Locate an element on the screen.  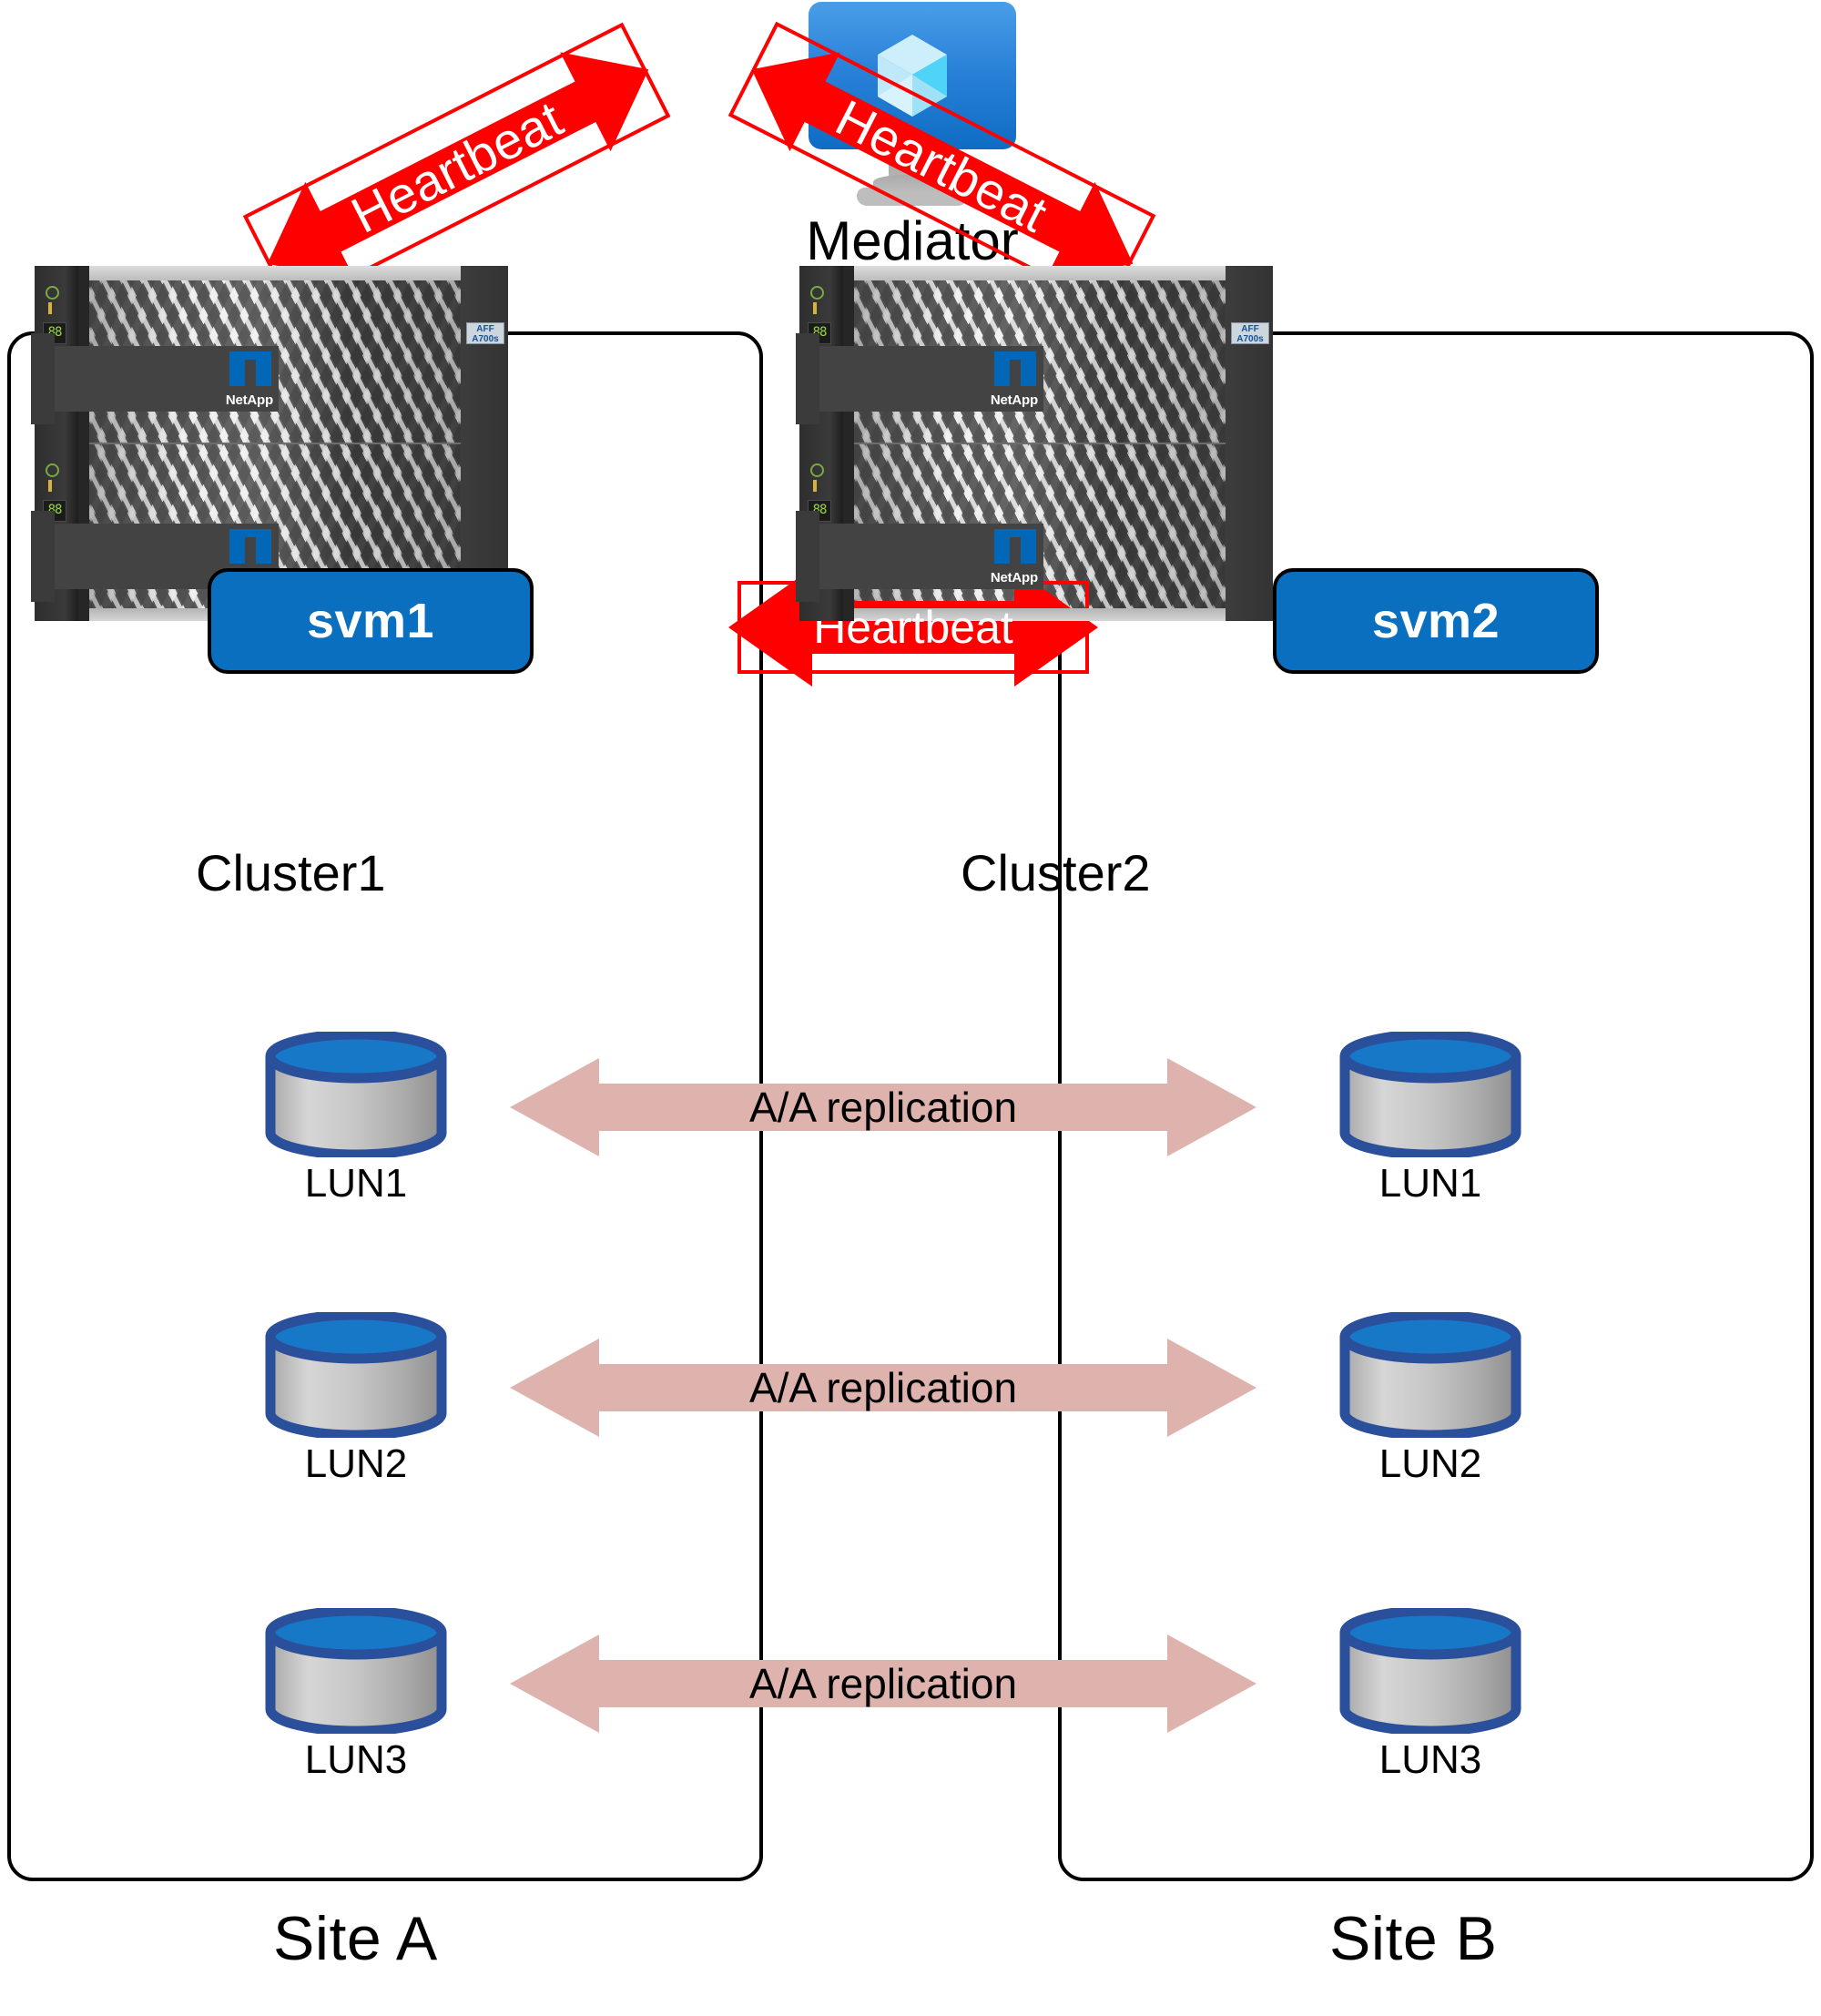
site-a-label: Site A is located at coordinates (355, 1939).